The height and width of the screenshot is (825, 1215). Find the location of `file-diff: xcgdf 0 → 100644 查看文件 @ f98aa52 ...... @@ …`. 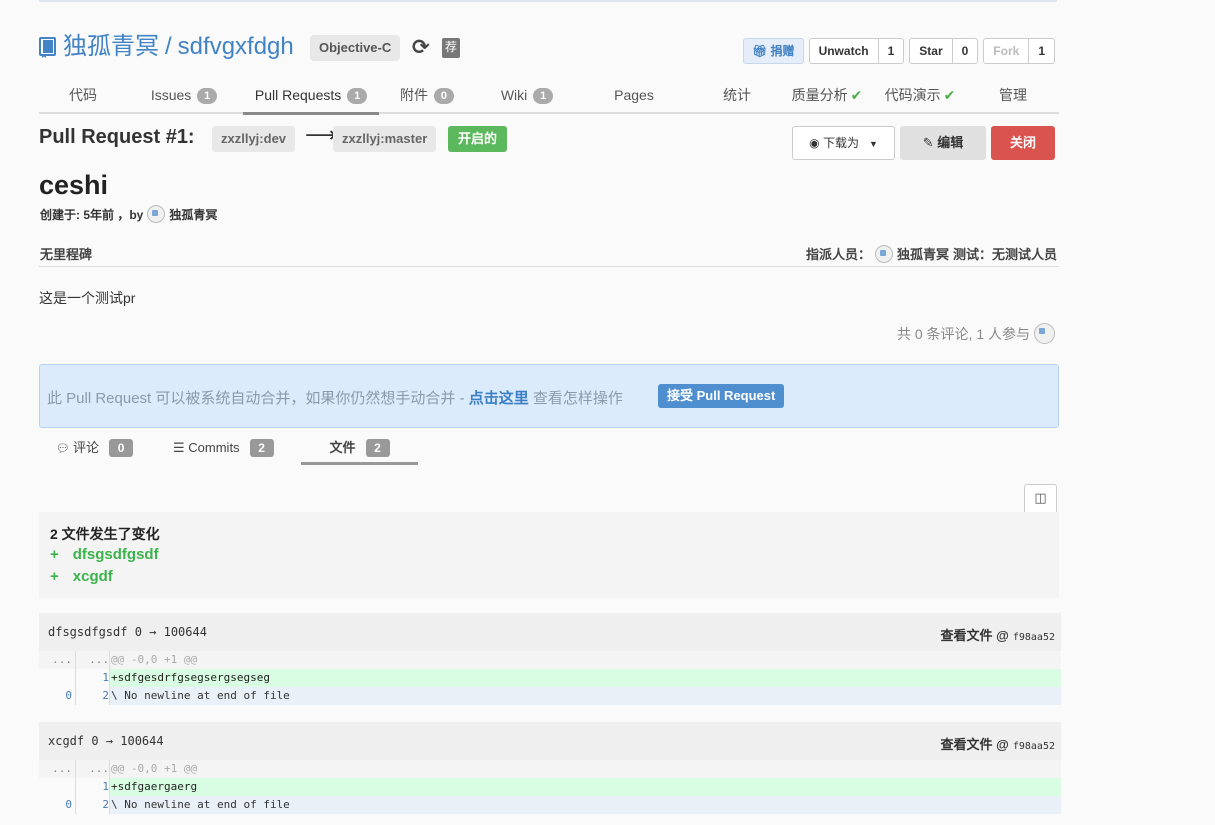

file-diff: xcgdf 0 → 100644 查看文件 @ f98aa52 ...... @@ … is located at coordinates (550, 768).